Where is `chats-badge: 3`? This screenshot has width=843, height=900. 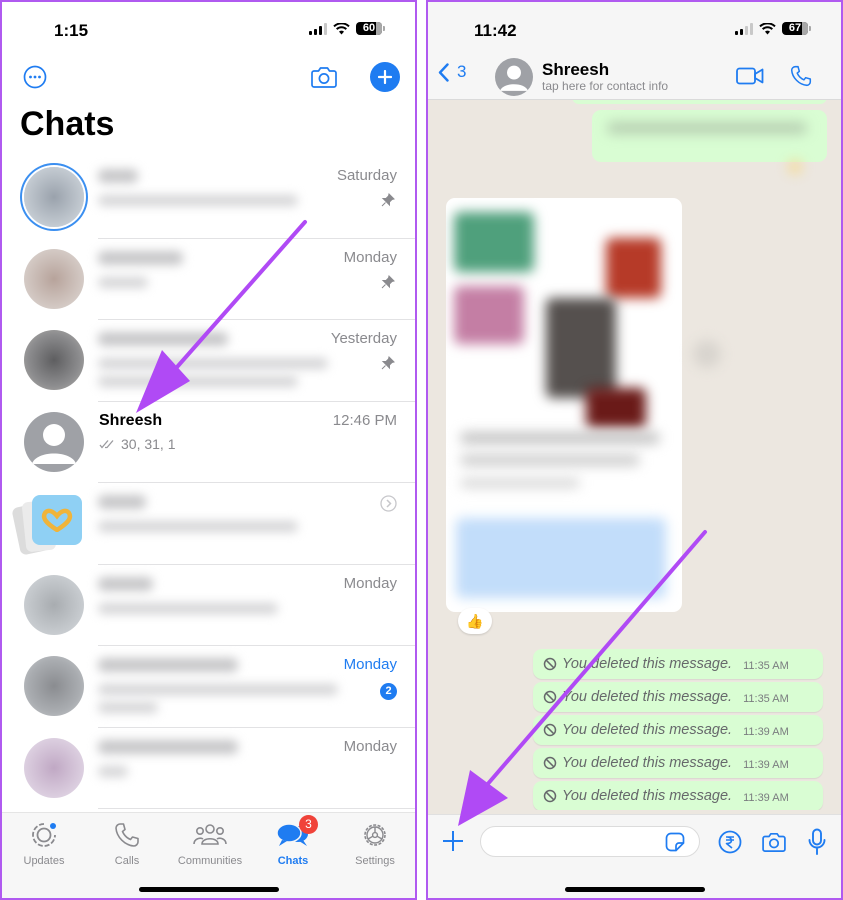
chats-badge: 3 is located at coordinates (308, 824).